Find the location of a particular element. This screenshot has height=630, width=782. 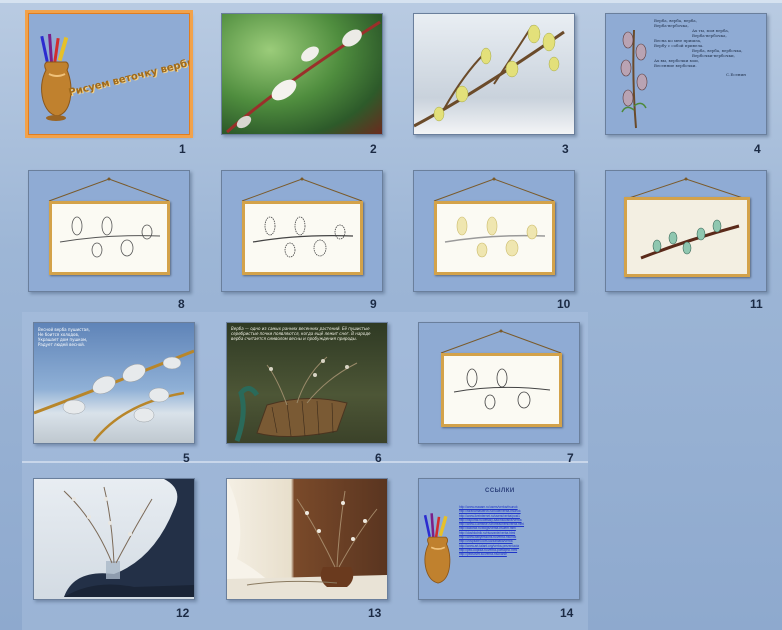

slide-number-8: 8 is located at coordinates (181, 304).